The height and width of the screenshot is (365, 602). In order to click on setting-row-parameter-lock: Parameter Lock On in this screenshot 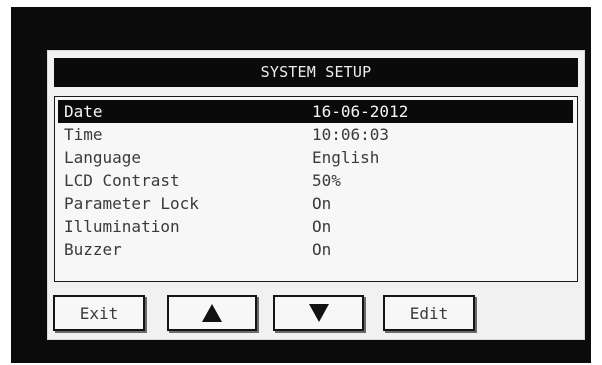, I will do `click(315, 203)`.